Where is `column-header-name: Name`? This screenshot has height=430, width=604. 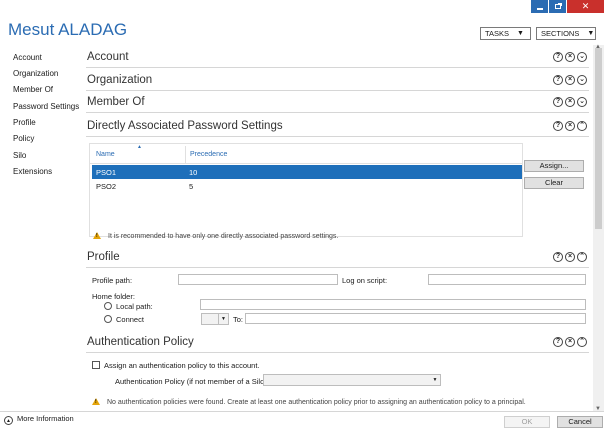
column-header-name: Name is located at coordinates (105, 154).